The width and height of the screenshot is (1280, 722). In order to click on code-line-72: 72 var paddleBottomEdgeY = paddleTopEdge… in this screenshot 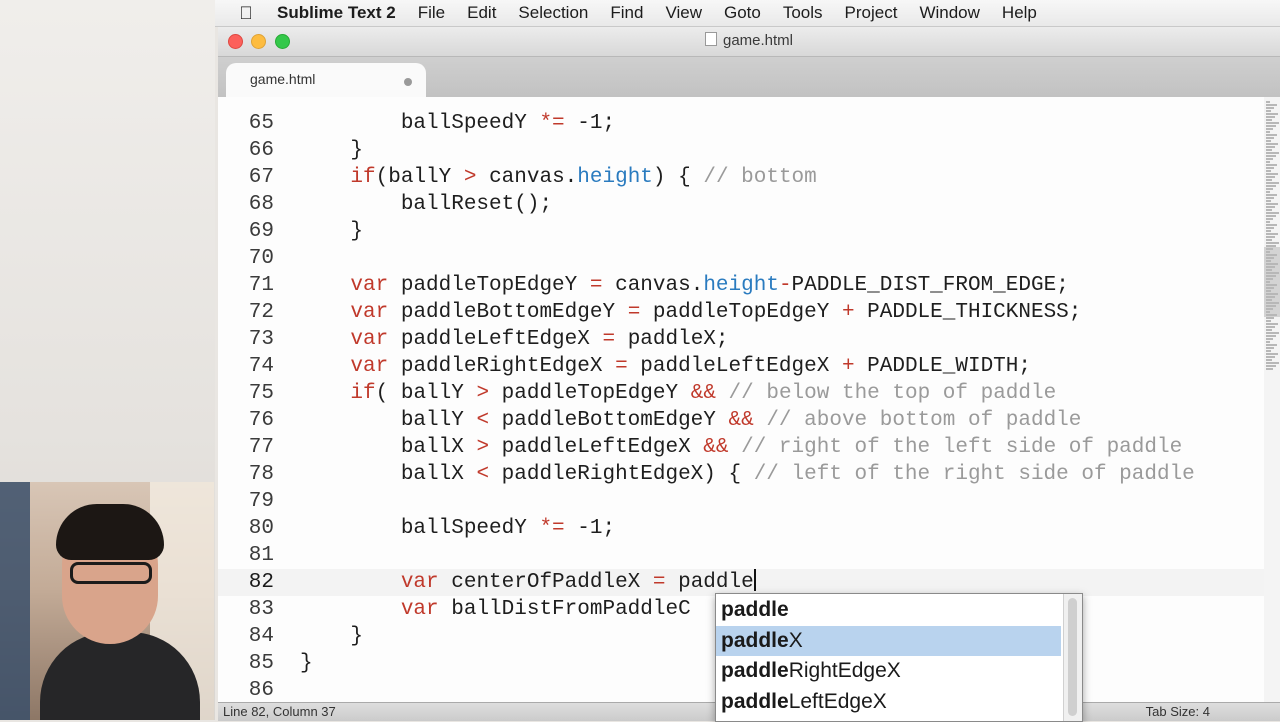, I will do `click(741, 312)`.